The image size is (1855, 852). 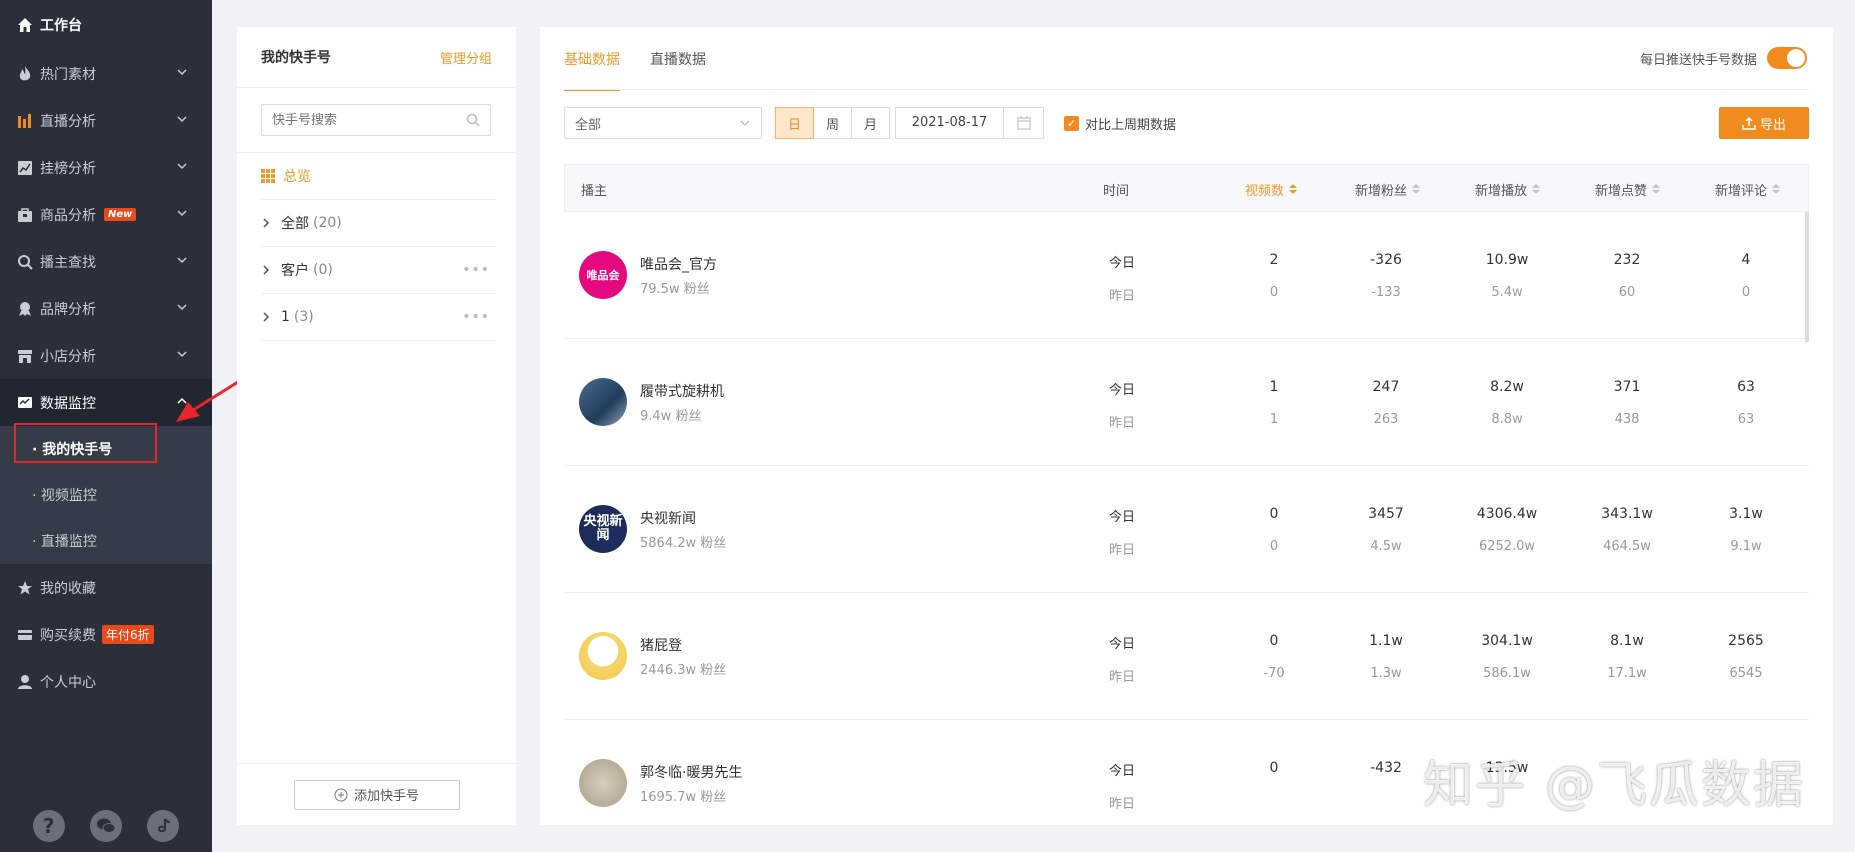 I want to click on add-account-button: 添加快手号, so click(x=376, y=794).